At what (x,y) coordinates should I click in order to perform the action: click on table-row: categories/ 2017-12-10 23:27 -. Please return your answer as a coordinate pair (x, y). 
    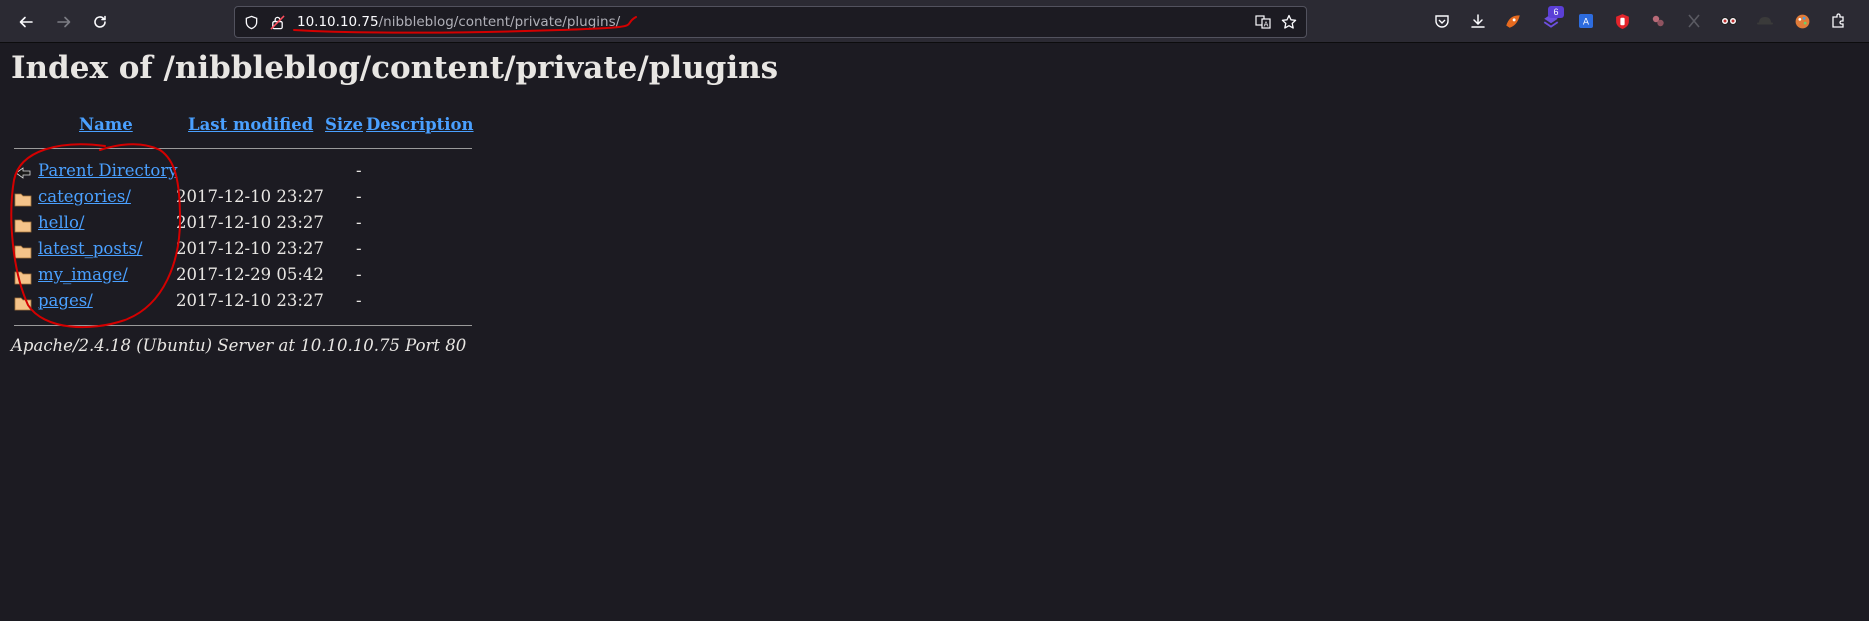
    Looking at the image, I should click on (246, 199).